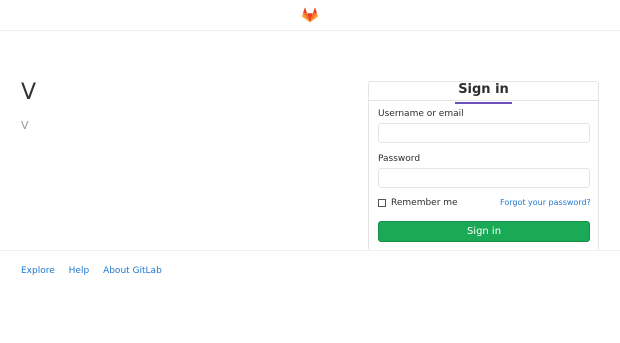 The image size is (620, 343). I want to click on footer-link-help: Help, so click(79, 271).